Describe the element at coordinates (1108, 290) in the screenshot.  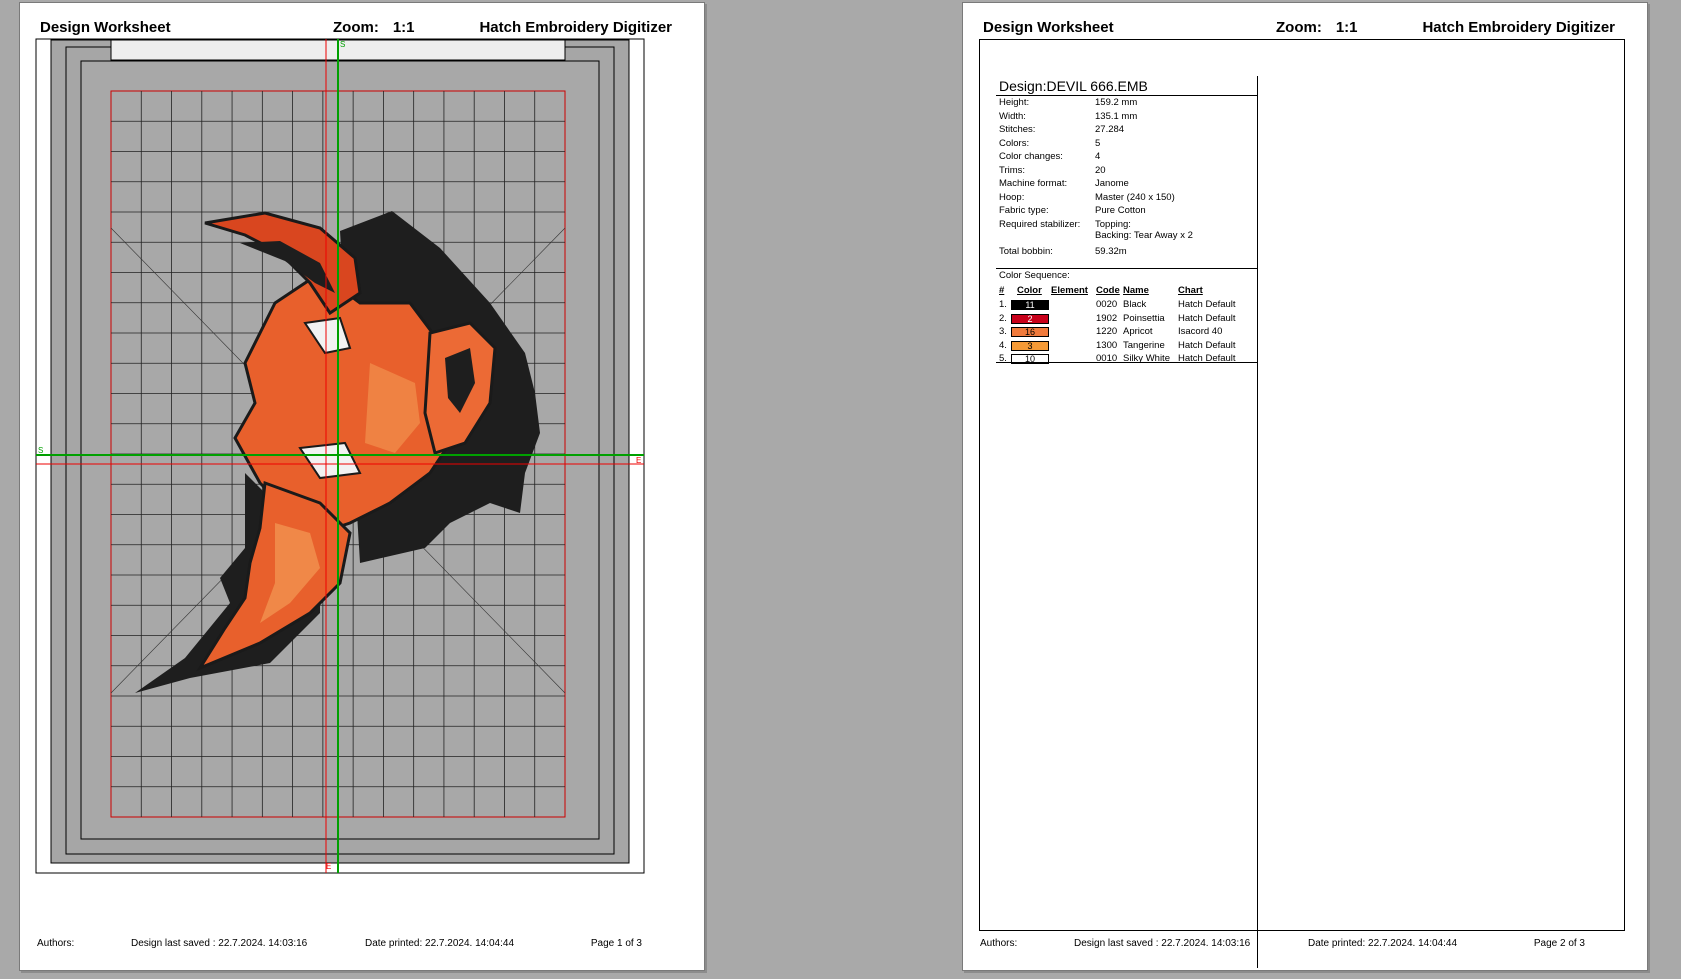
I see `col-header-code: Code` at that location.